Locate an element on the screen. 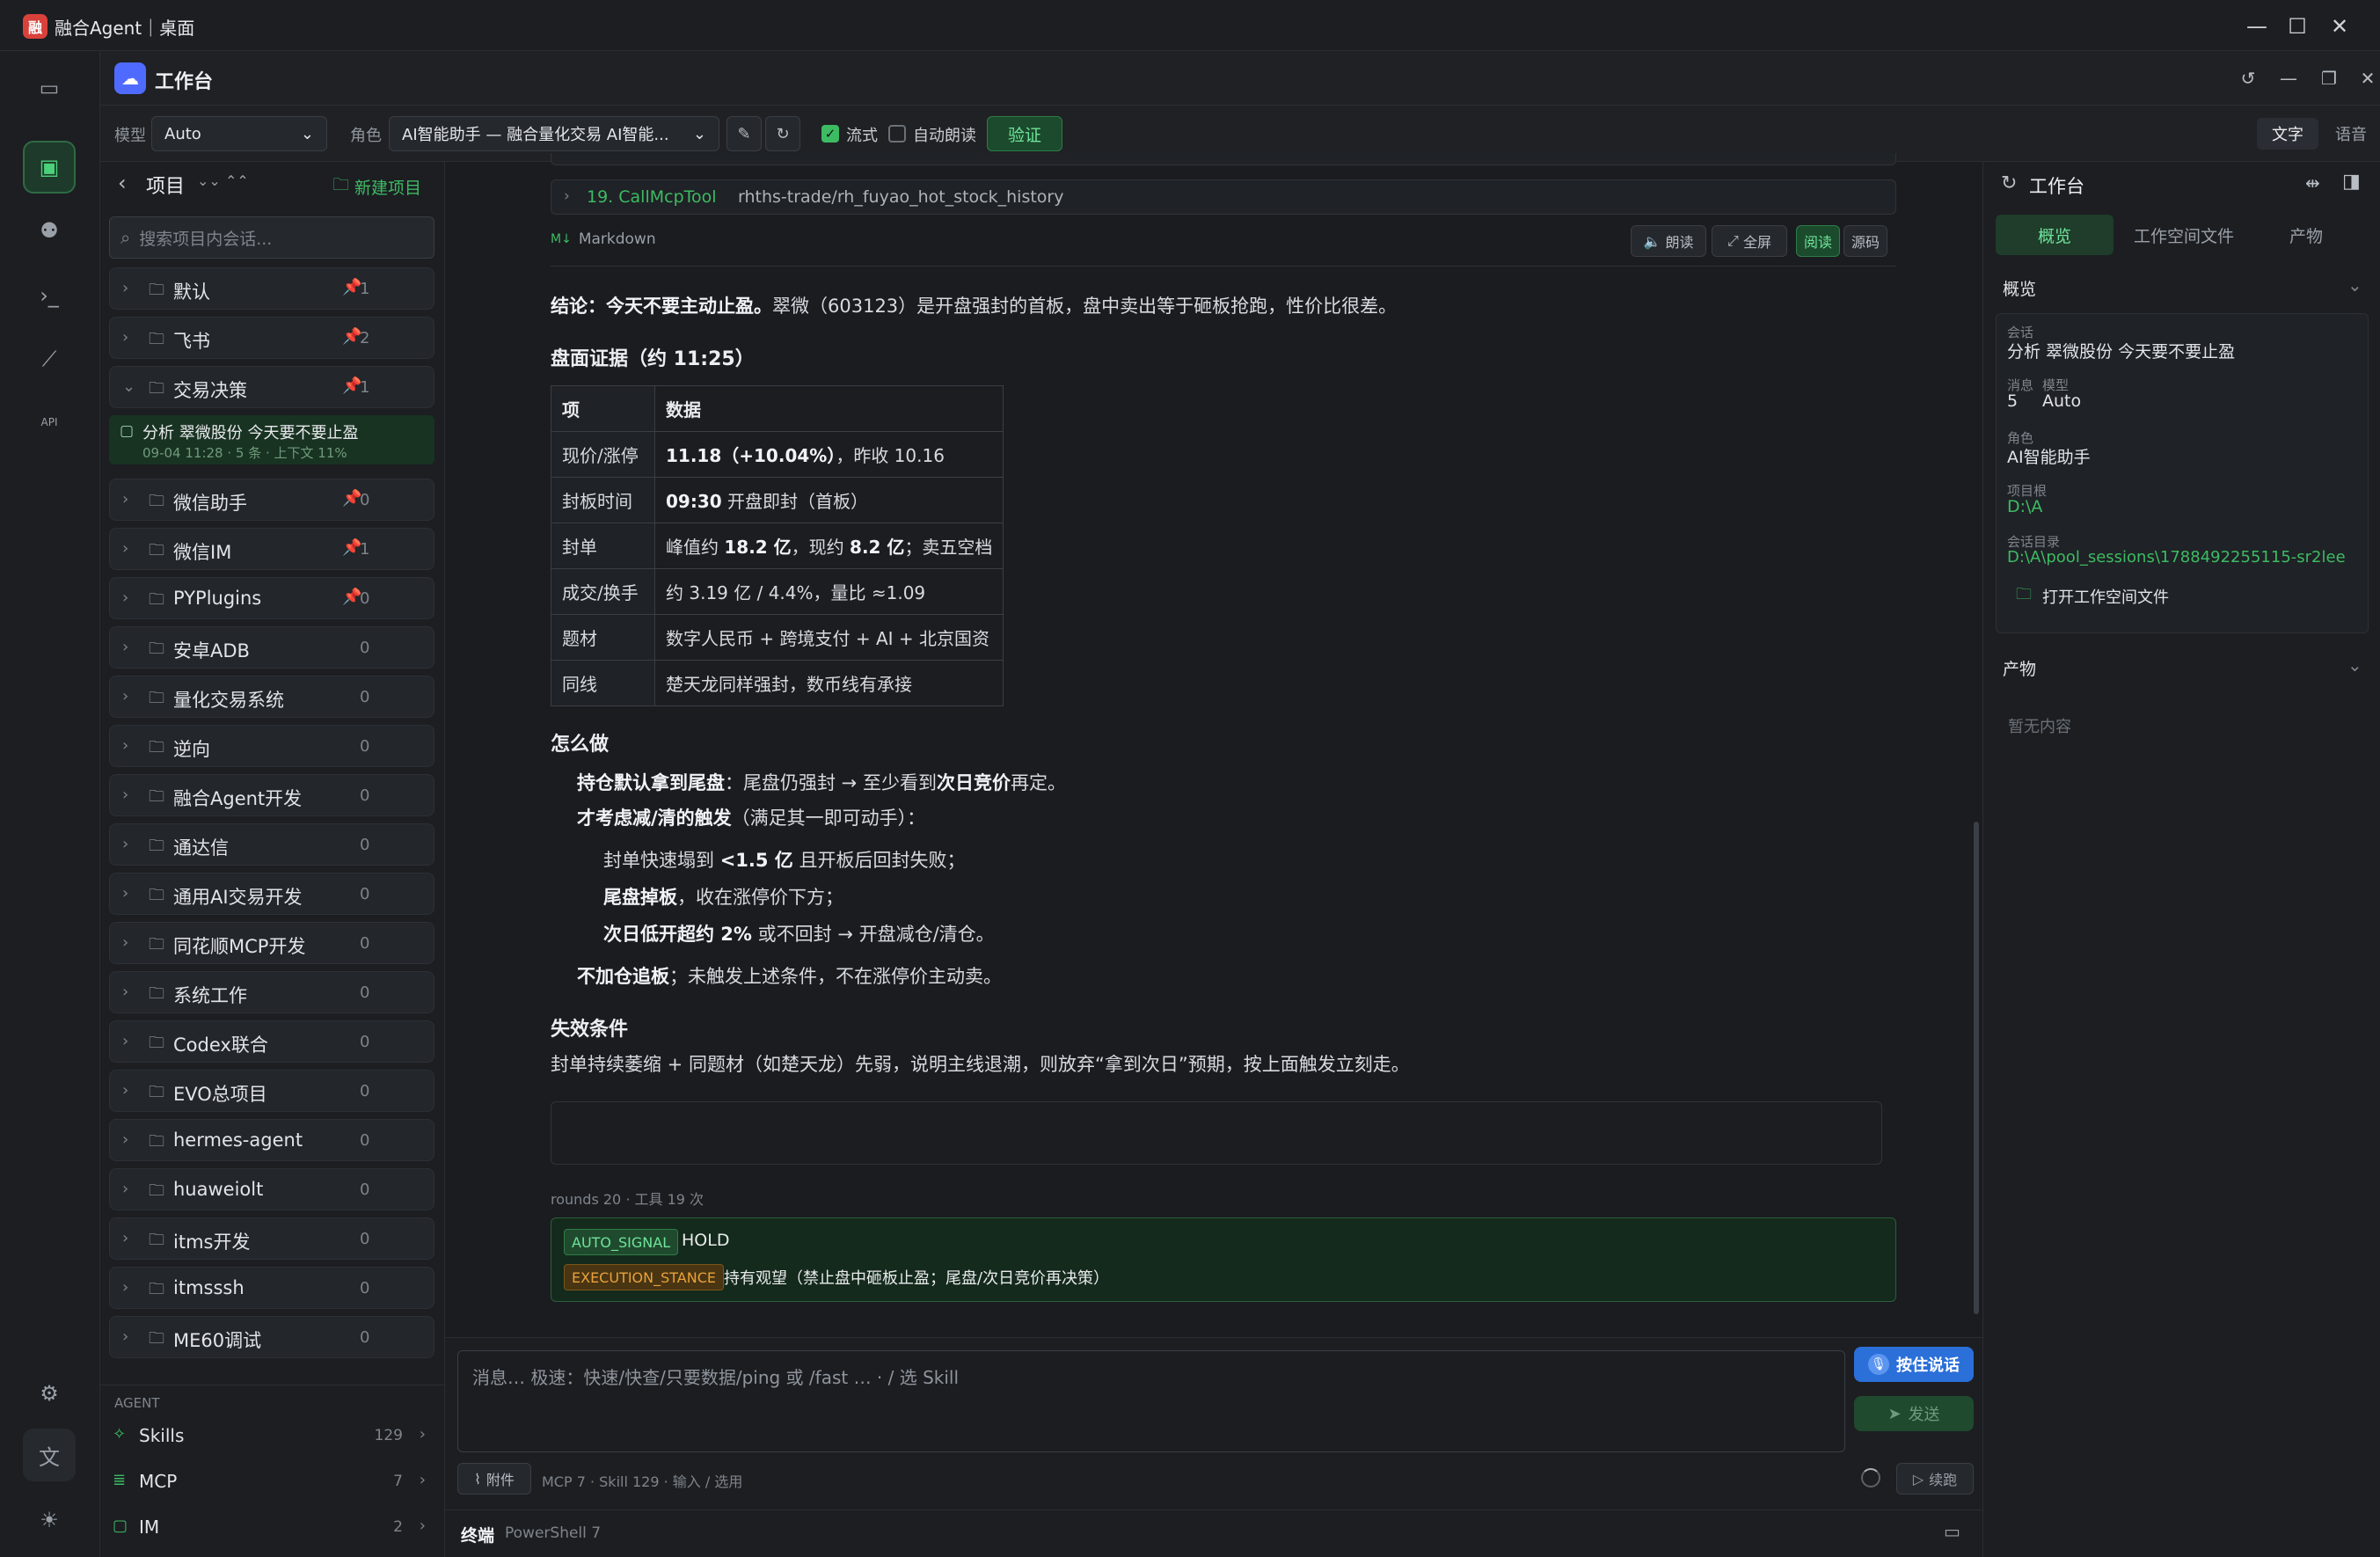 The image size is (2380, 1557). project-root-link: D:\A is located at coordinates (2024, 506).